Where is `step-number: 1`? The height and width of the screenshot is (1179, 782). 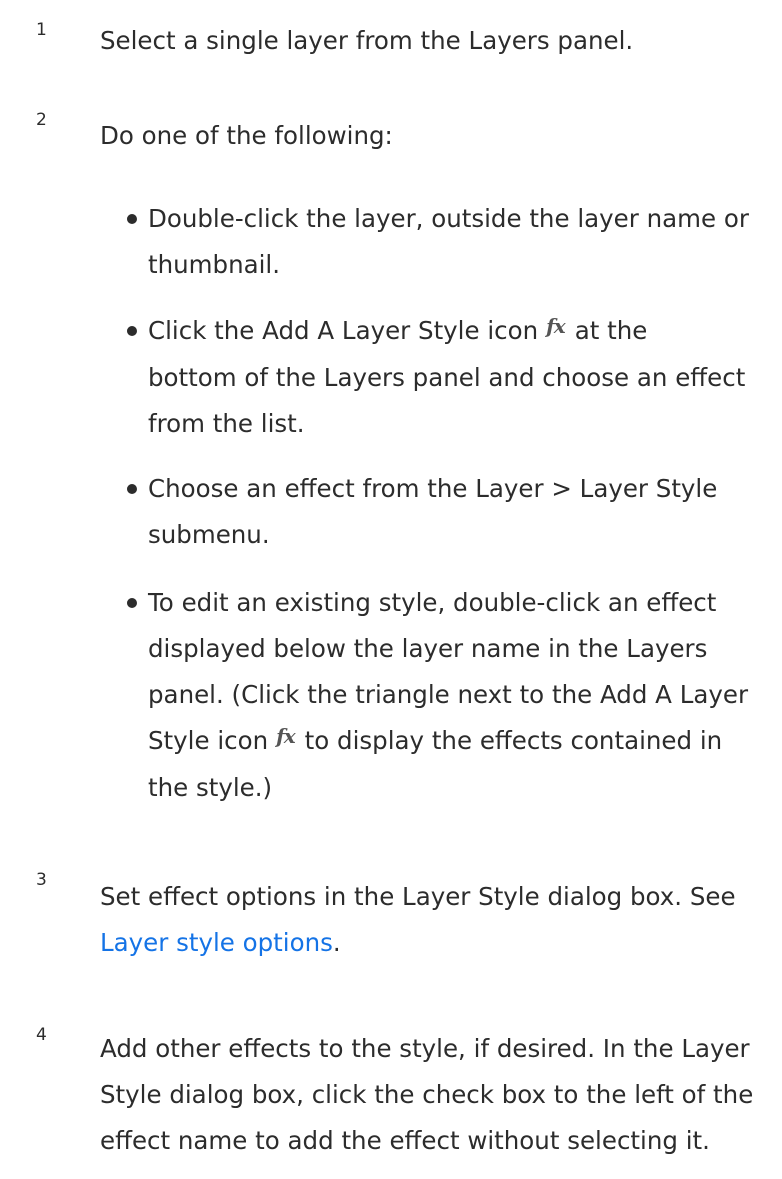
step-number: 1 is located at coordinates (41, 30).